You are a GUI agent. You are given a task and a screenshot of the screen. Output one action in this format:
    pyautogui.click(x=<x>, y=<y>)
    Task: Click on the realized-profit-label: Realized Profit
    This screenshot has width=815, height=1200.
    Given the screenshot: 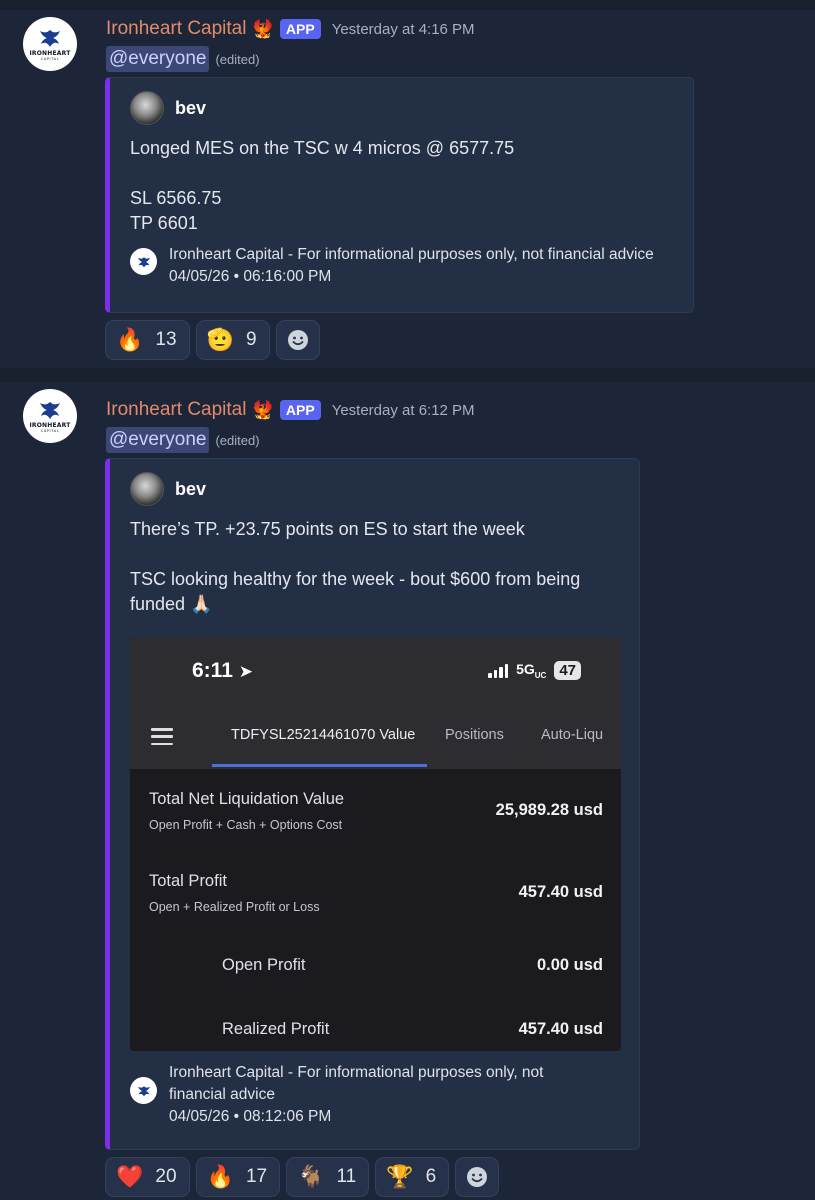 What is the action you would take?
    pyautogui.click(x=276, y=1029)
    